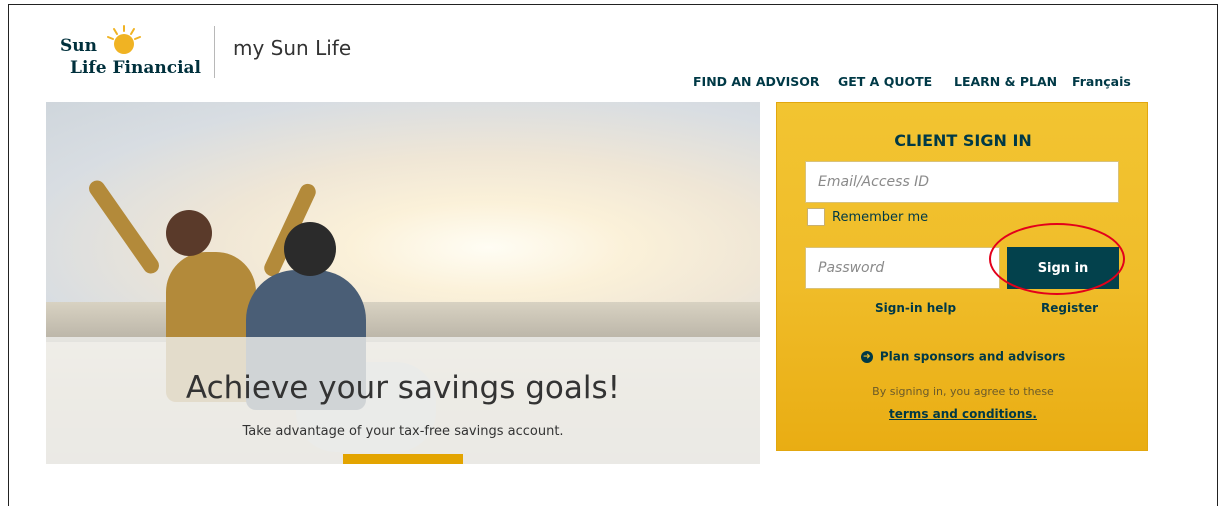 Image resolution: width=1225 pixels, height=506 pixels. What do you see at coordinates (756, 81) in the screenshot?
I see `nav-find-advisor: FIND AN ADVISOR` at bounding box center [756, 81].